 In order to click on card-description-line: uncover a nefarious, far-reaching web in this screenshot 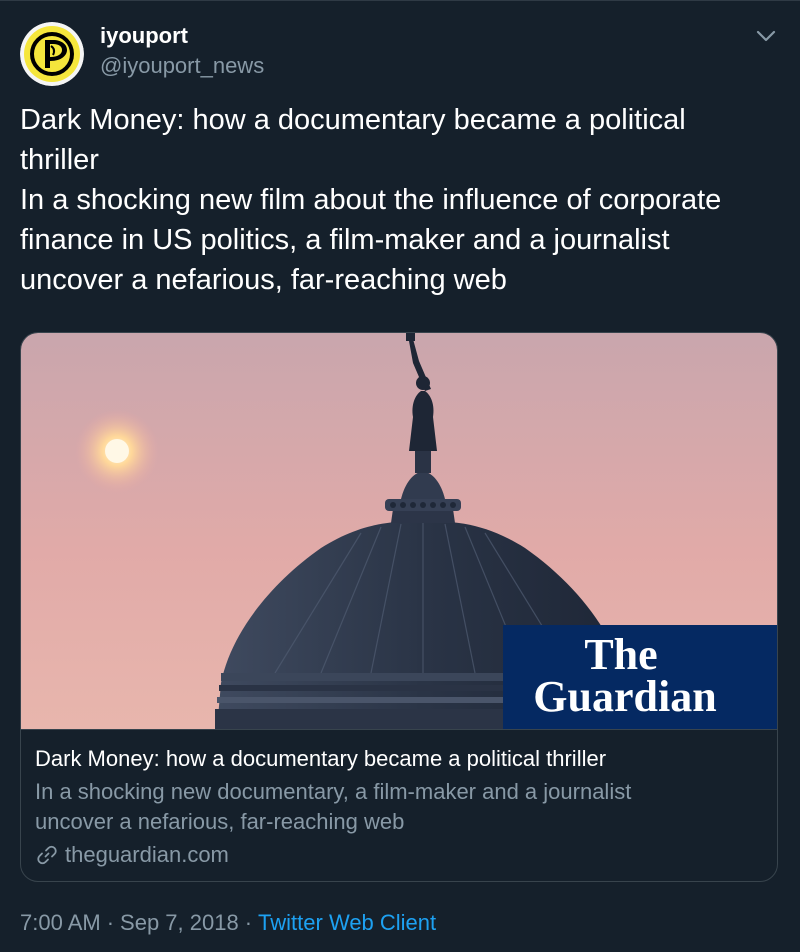, I will do `click(220, 821)`.